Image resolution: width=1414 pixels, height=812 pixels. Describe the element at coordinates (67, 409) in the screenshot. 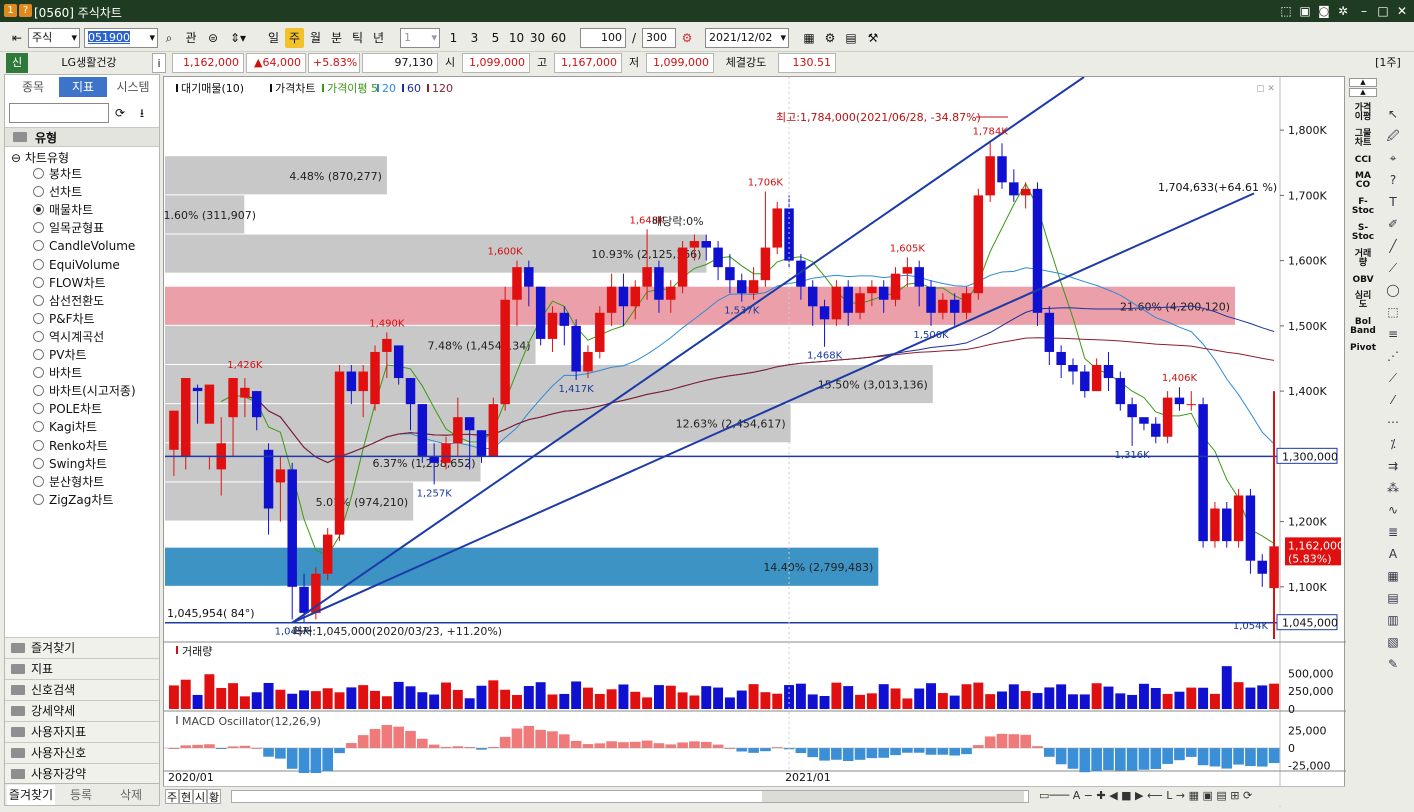

I see `chart-type-option: POLE차트` at that location.